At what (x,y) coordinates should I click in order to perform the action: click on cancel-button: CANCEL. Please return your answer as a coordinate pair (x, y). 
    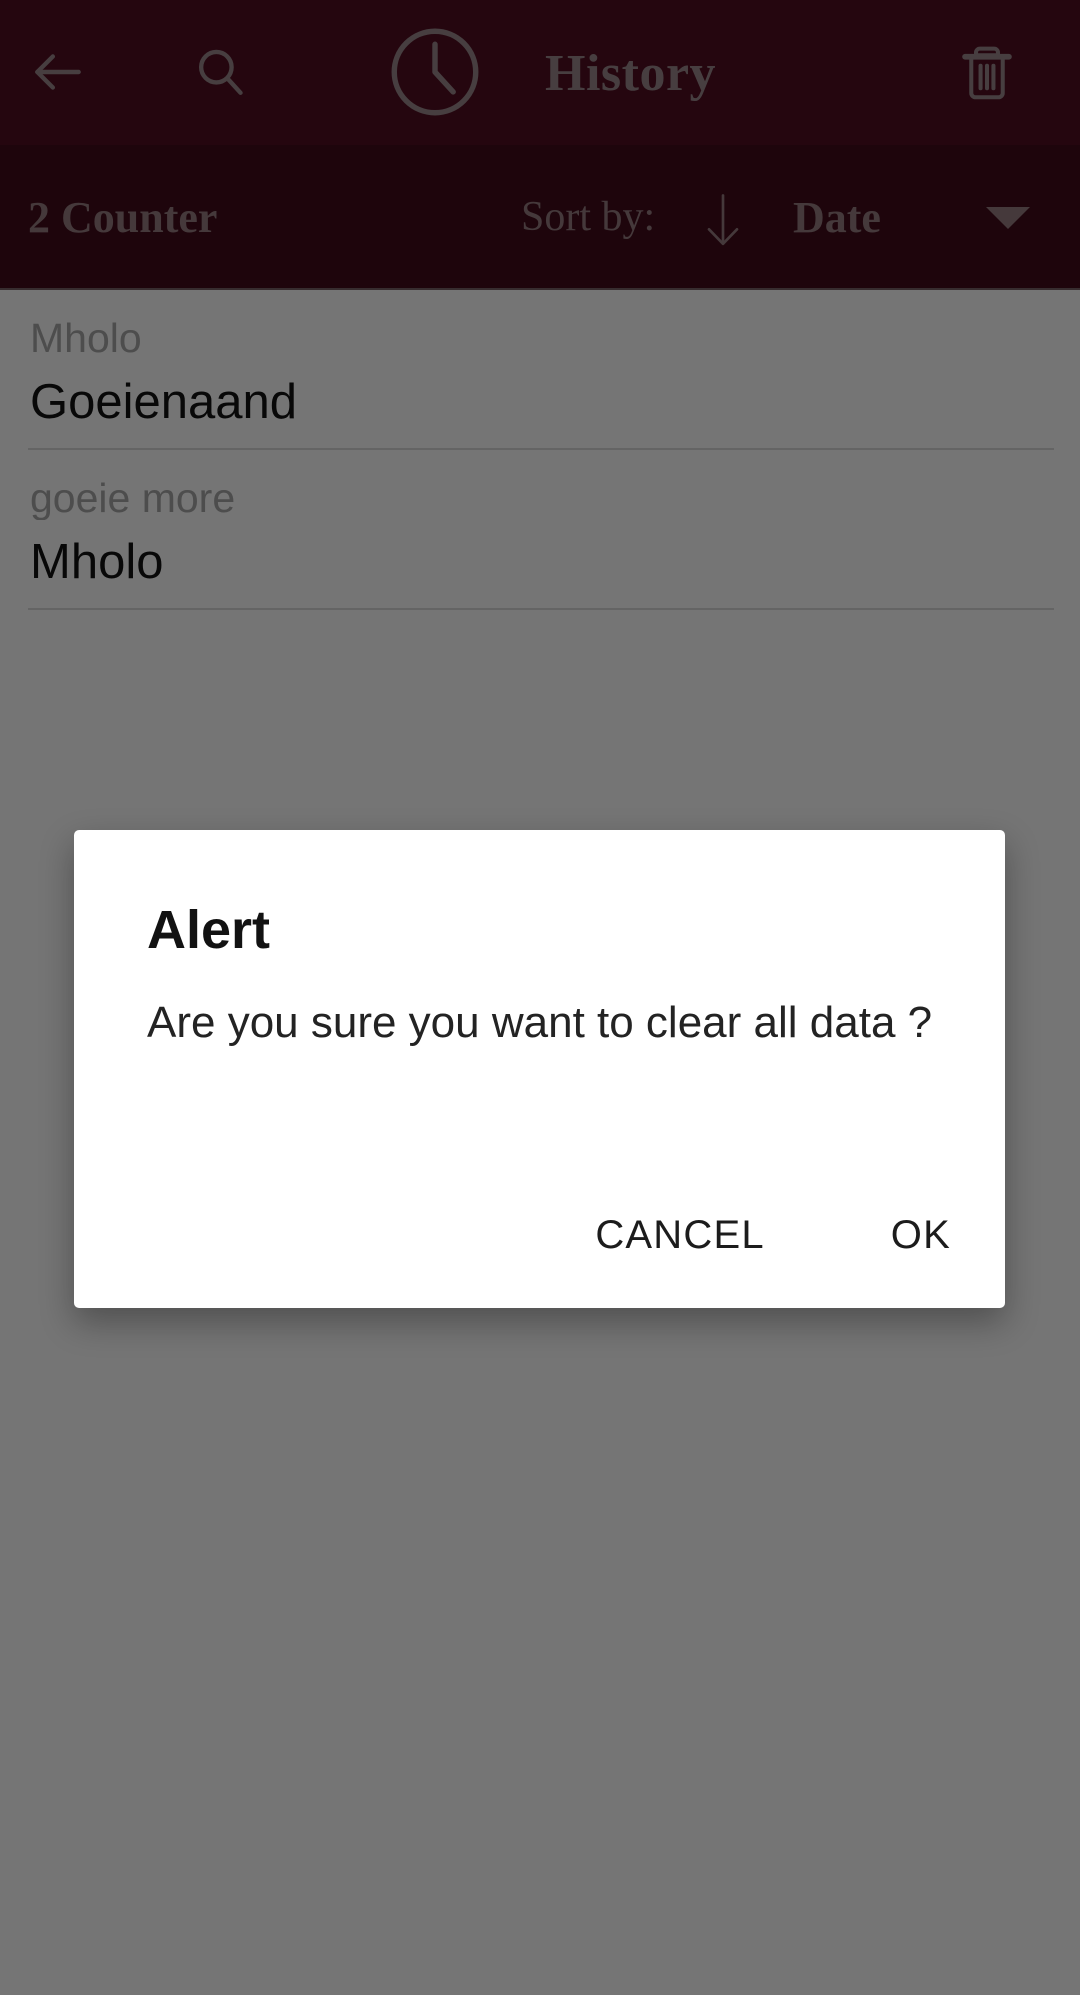
    Looking at the image, I should click on (679, 1235).